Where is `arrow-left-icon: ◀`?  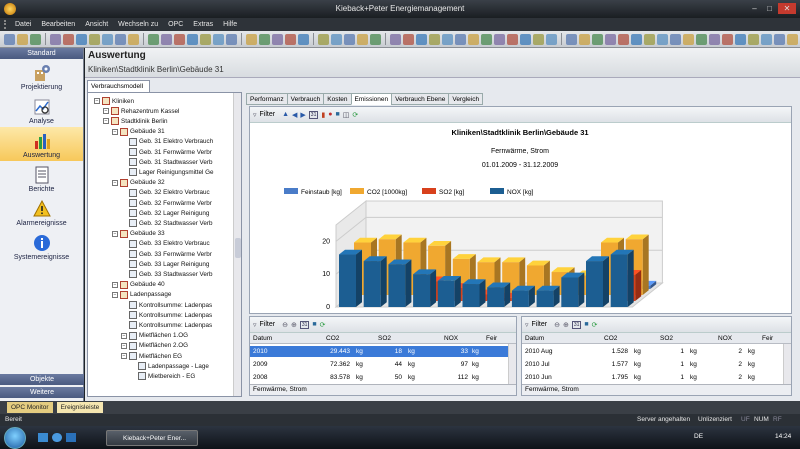 arrow-left-icon: ◀ is located at coordinates (294, 115).